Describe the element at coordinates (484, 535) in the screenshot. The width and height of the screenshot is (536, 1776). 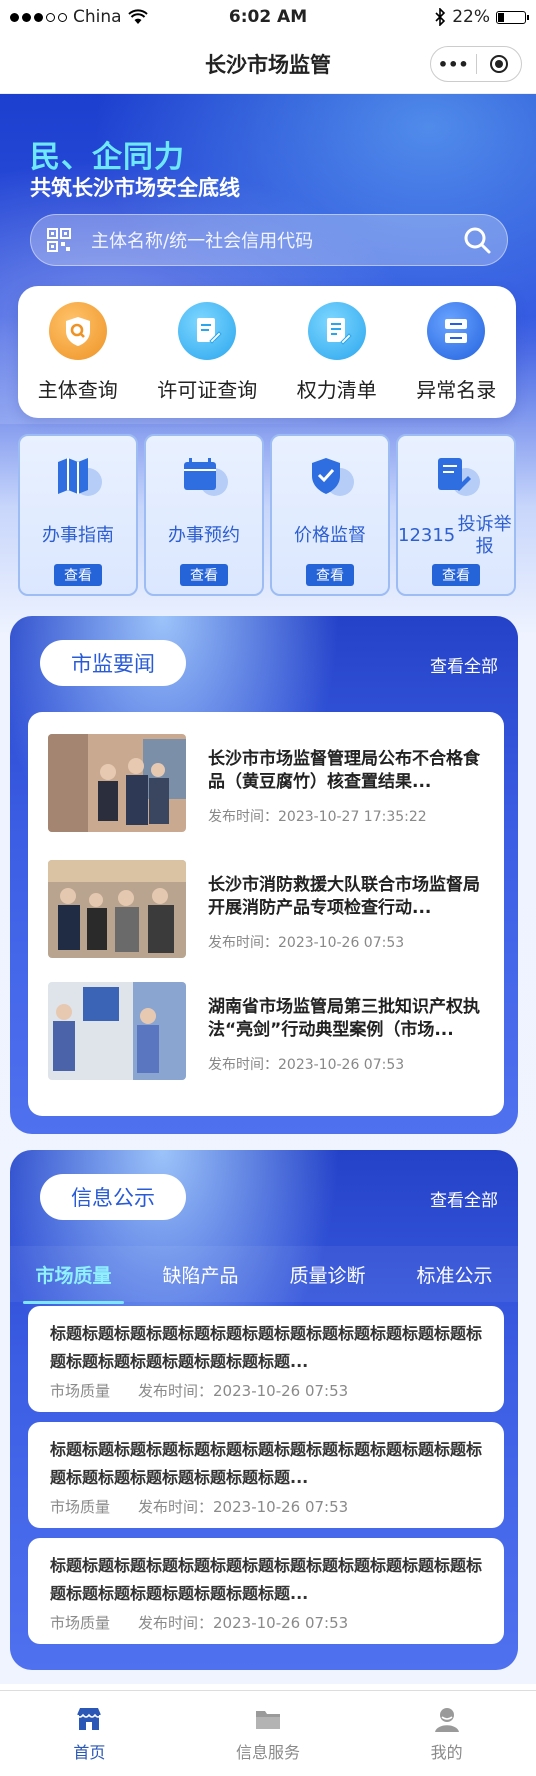
I see `service-label-line2: 投诉举报` at that location.